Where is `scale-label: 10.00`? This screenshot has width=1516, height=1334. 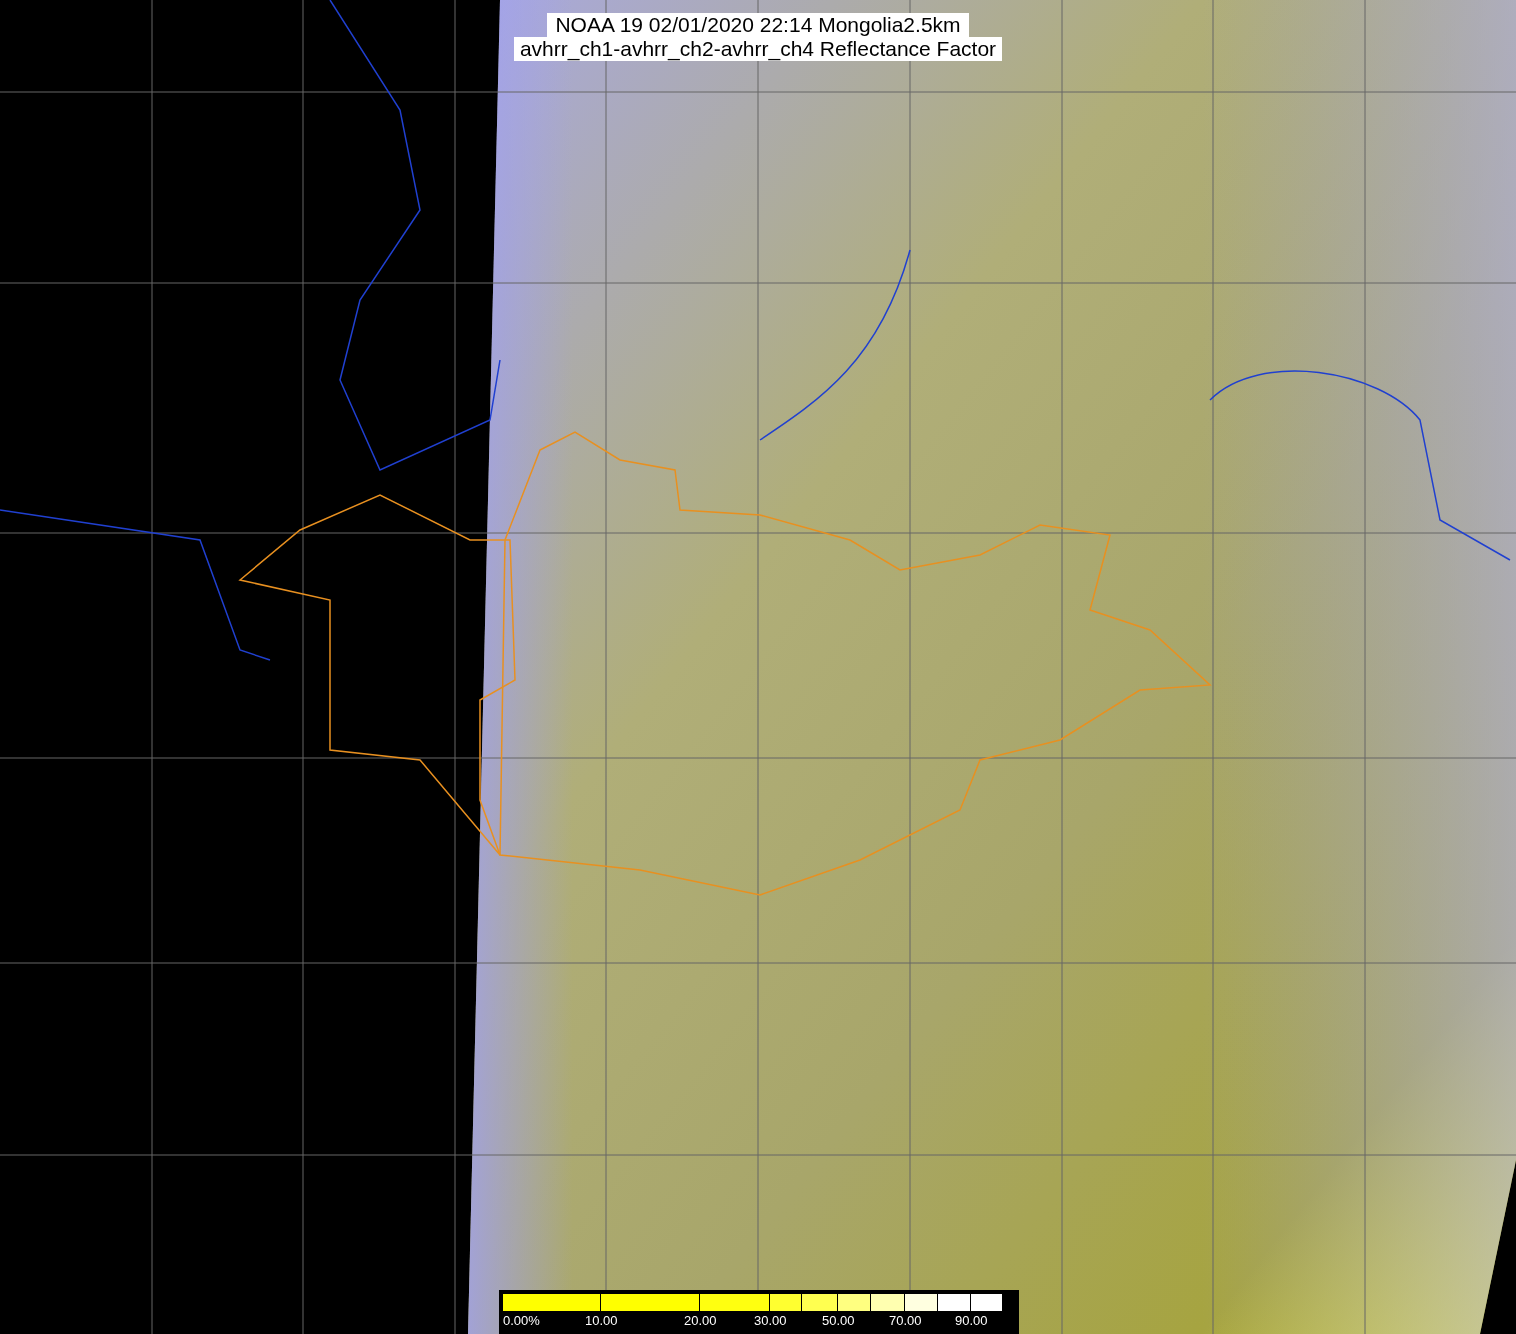
scale-label: 10.00 is located at coordinates (601, 1320).